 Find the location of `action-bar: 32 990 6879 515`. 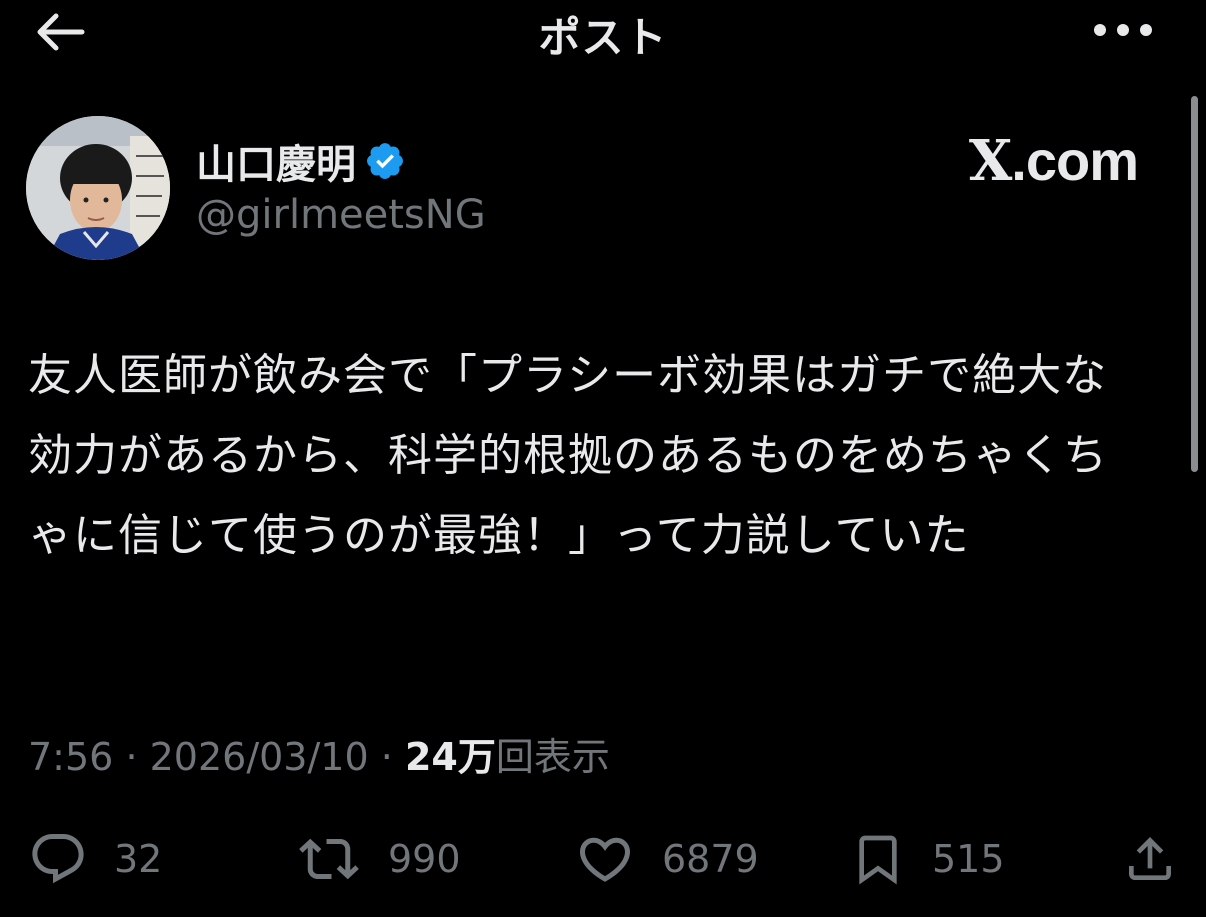

action-bar: 32 990 6879 515 is located at coordinates (603, 859).